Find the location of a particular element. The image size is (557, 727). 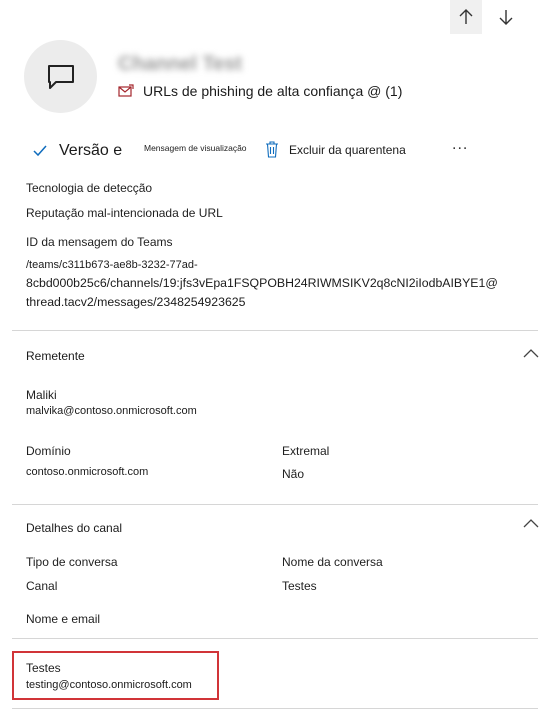

sender-name: Maliki is located at coordinates (41, 395).